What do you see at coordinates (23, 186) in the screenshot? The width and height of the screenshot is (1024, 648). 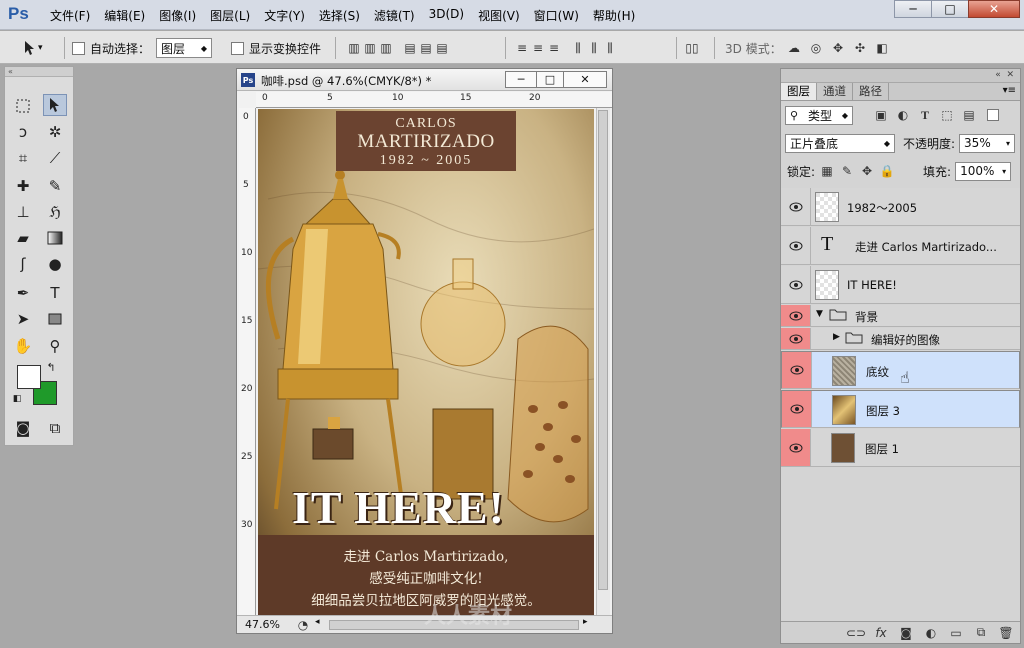 I see `healing-brush-icon: ✚` at bounding box center [23, 186].